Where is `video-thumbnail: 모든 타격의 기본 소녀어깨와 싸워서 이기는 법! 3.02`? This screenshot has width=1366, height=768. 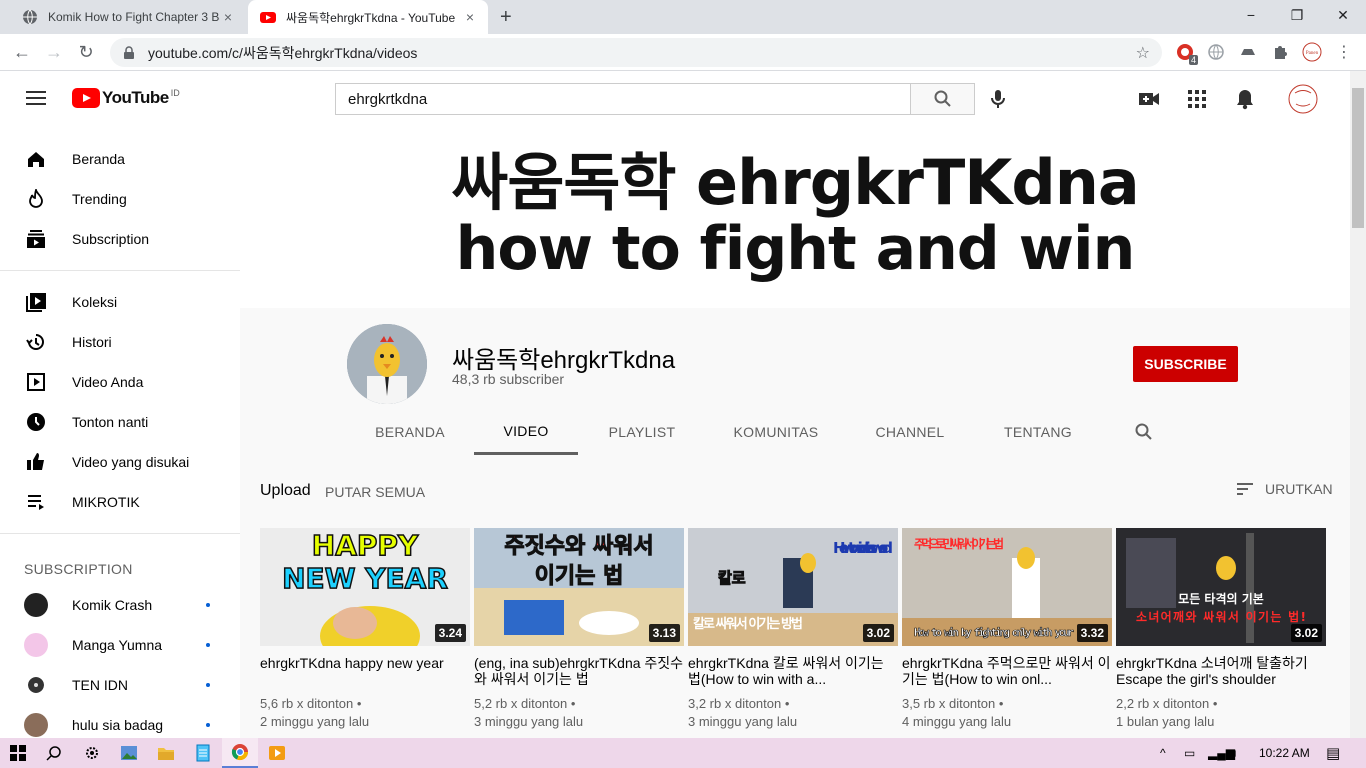 video-thumbnail: 모든 타격의 기본 소녀어깨와 싸워서 이기는 법! 3.02 is located at coordinates (1221, 587).